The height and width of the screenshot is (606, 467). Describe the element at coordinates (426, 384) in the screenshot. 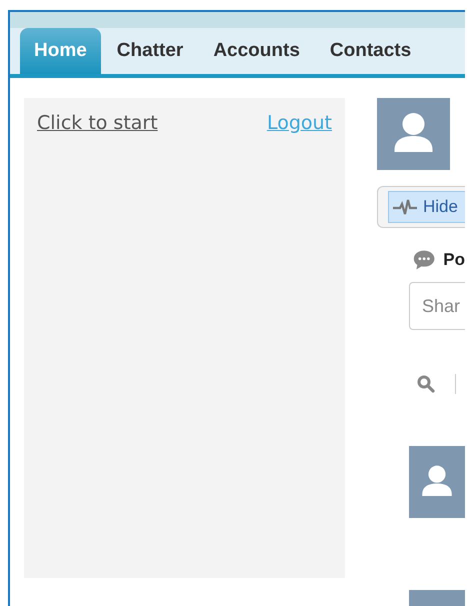

I see `search-icon` at that location.